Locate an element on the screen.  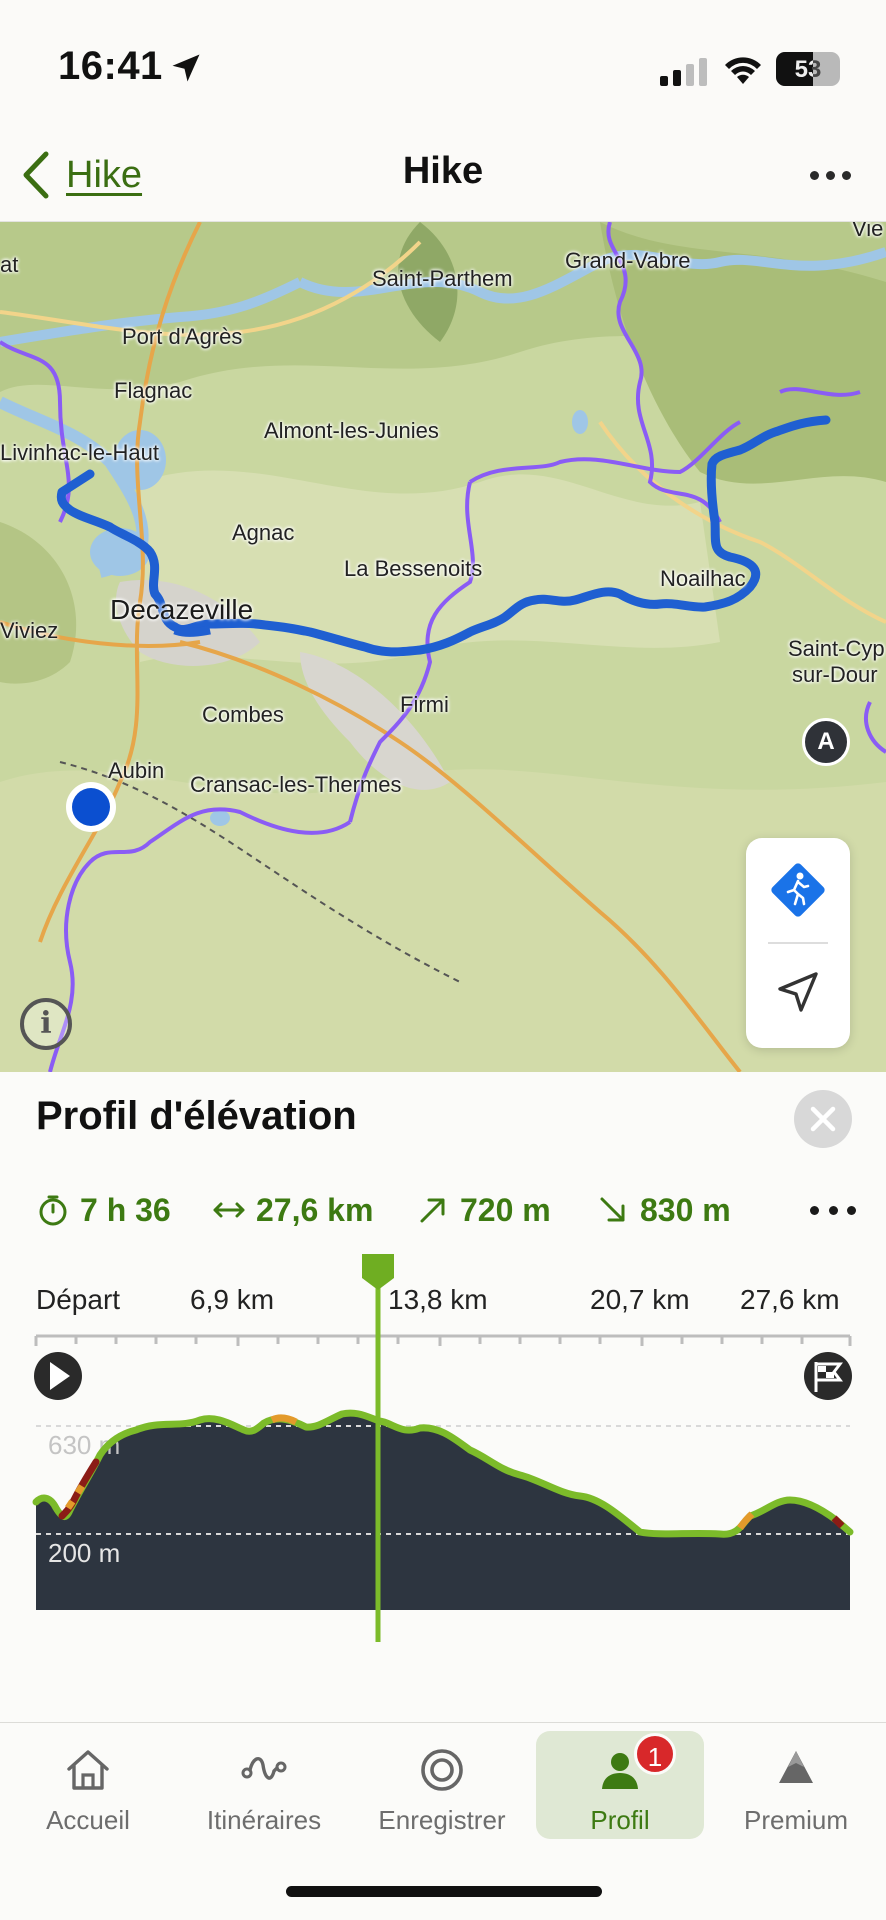
signal-icon is located at coordinates (683, 72).